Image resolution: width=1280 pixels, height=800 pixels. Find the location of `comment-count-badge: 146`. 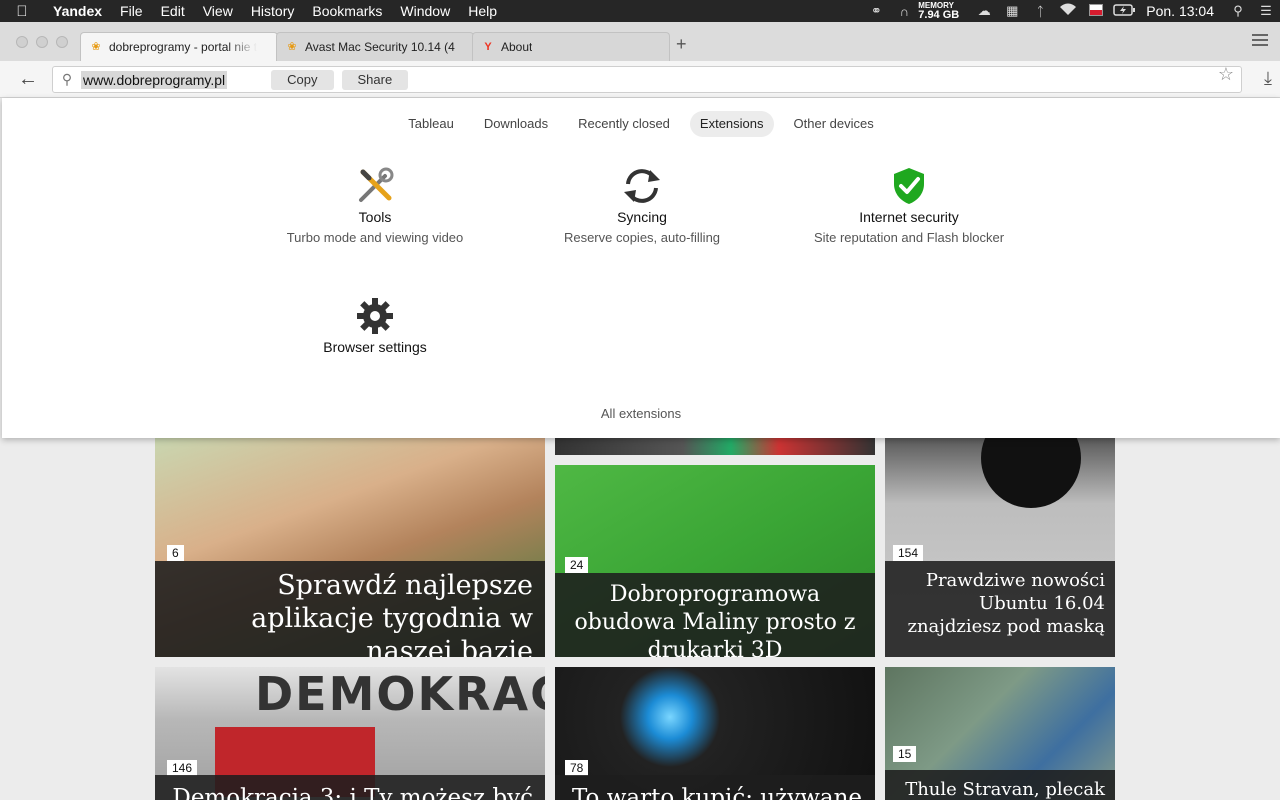

comment-count-badge: 146 is located at coordinates (182, 768).